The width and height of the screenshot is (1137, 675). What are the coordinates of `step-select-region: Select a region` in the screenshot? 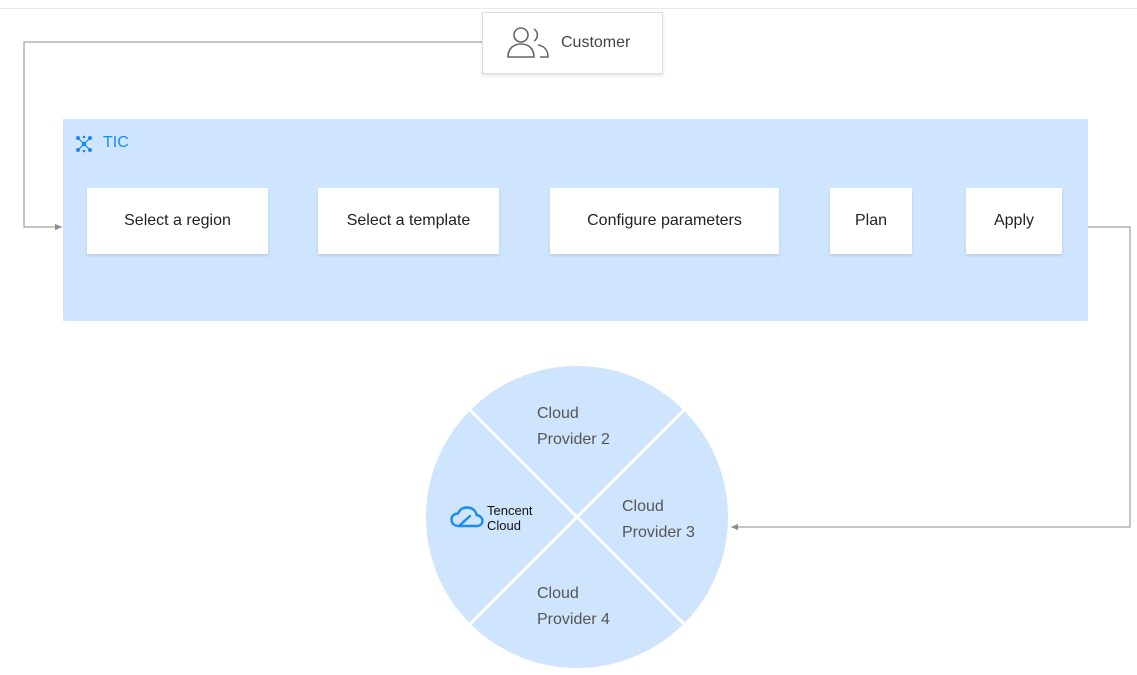 It's located at (177, 221).